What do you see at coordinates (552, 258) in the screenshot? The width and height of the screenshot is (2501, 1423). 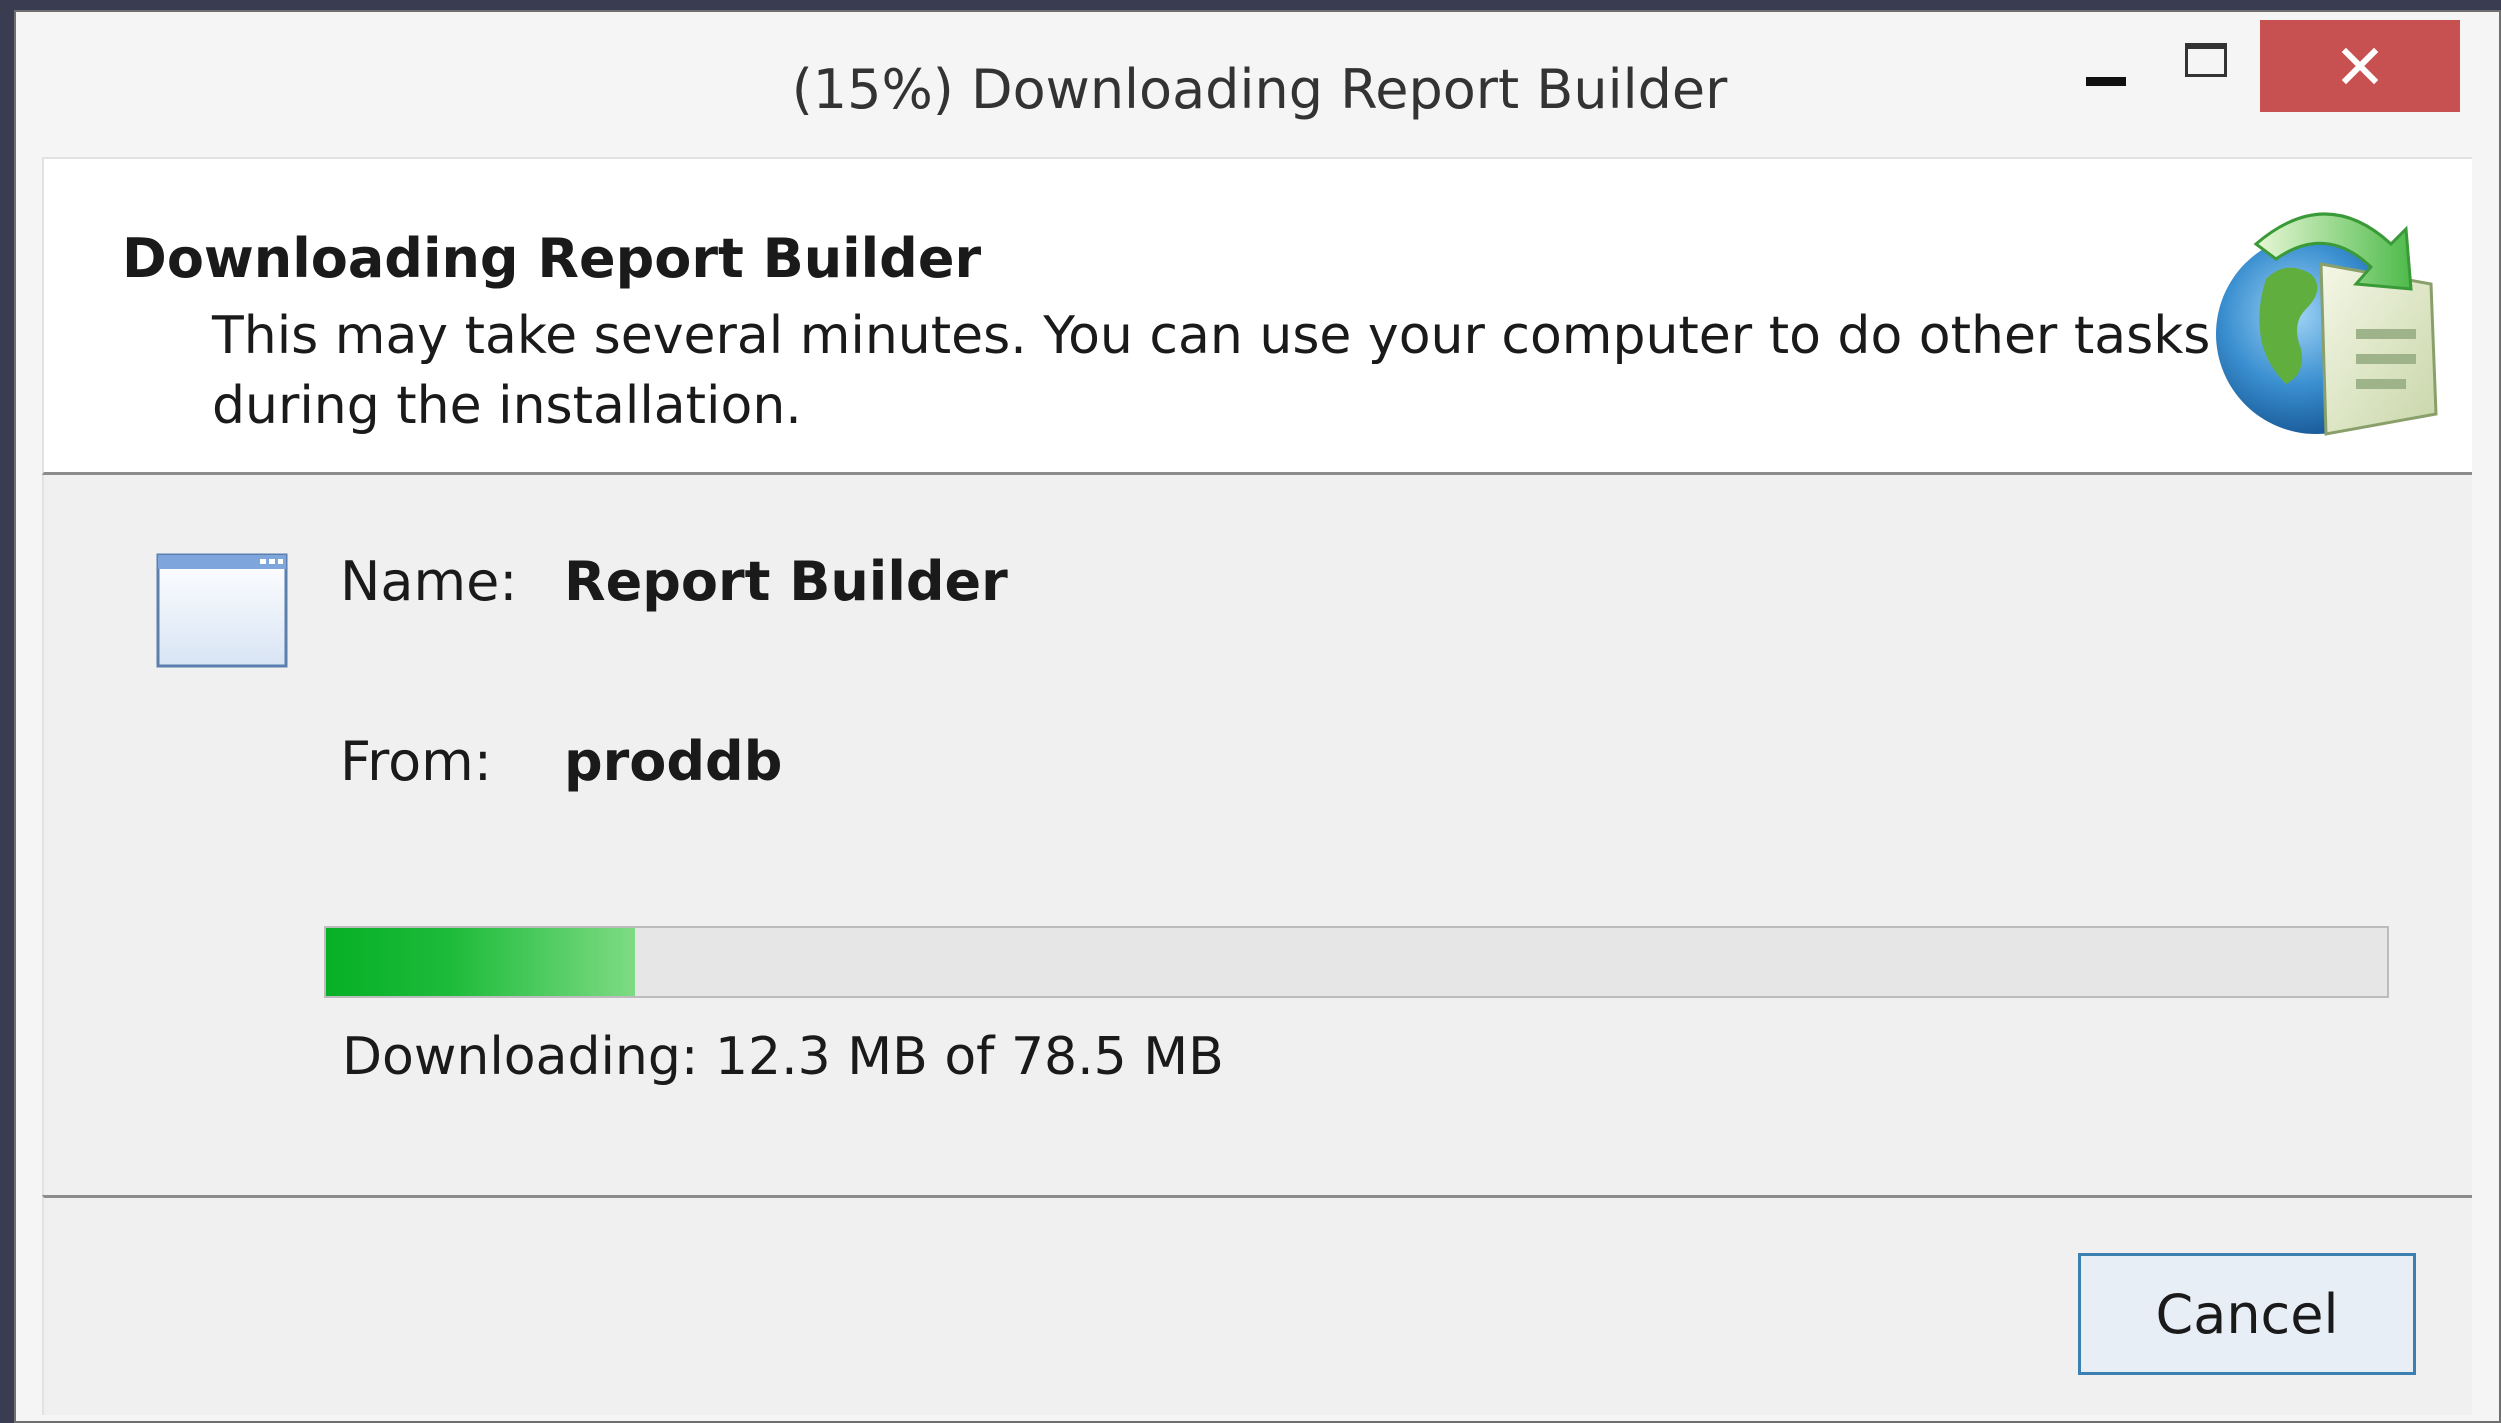 I see `header-title: Downloading Report Builder` at bounding box center [552, 258].